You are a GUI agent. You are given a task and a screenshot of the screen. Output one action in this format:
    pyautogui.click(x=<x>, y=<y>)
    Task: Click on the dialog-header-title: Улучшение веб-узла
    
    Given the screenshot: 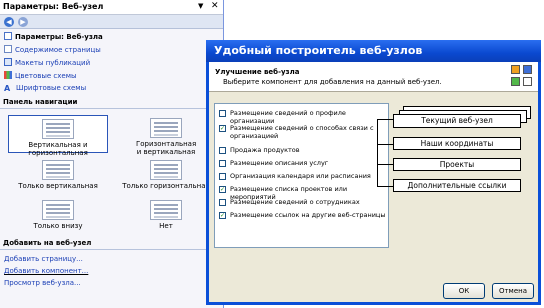 What is the action you would take?
    pyautogui.click(x=257, y=72)
    